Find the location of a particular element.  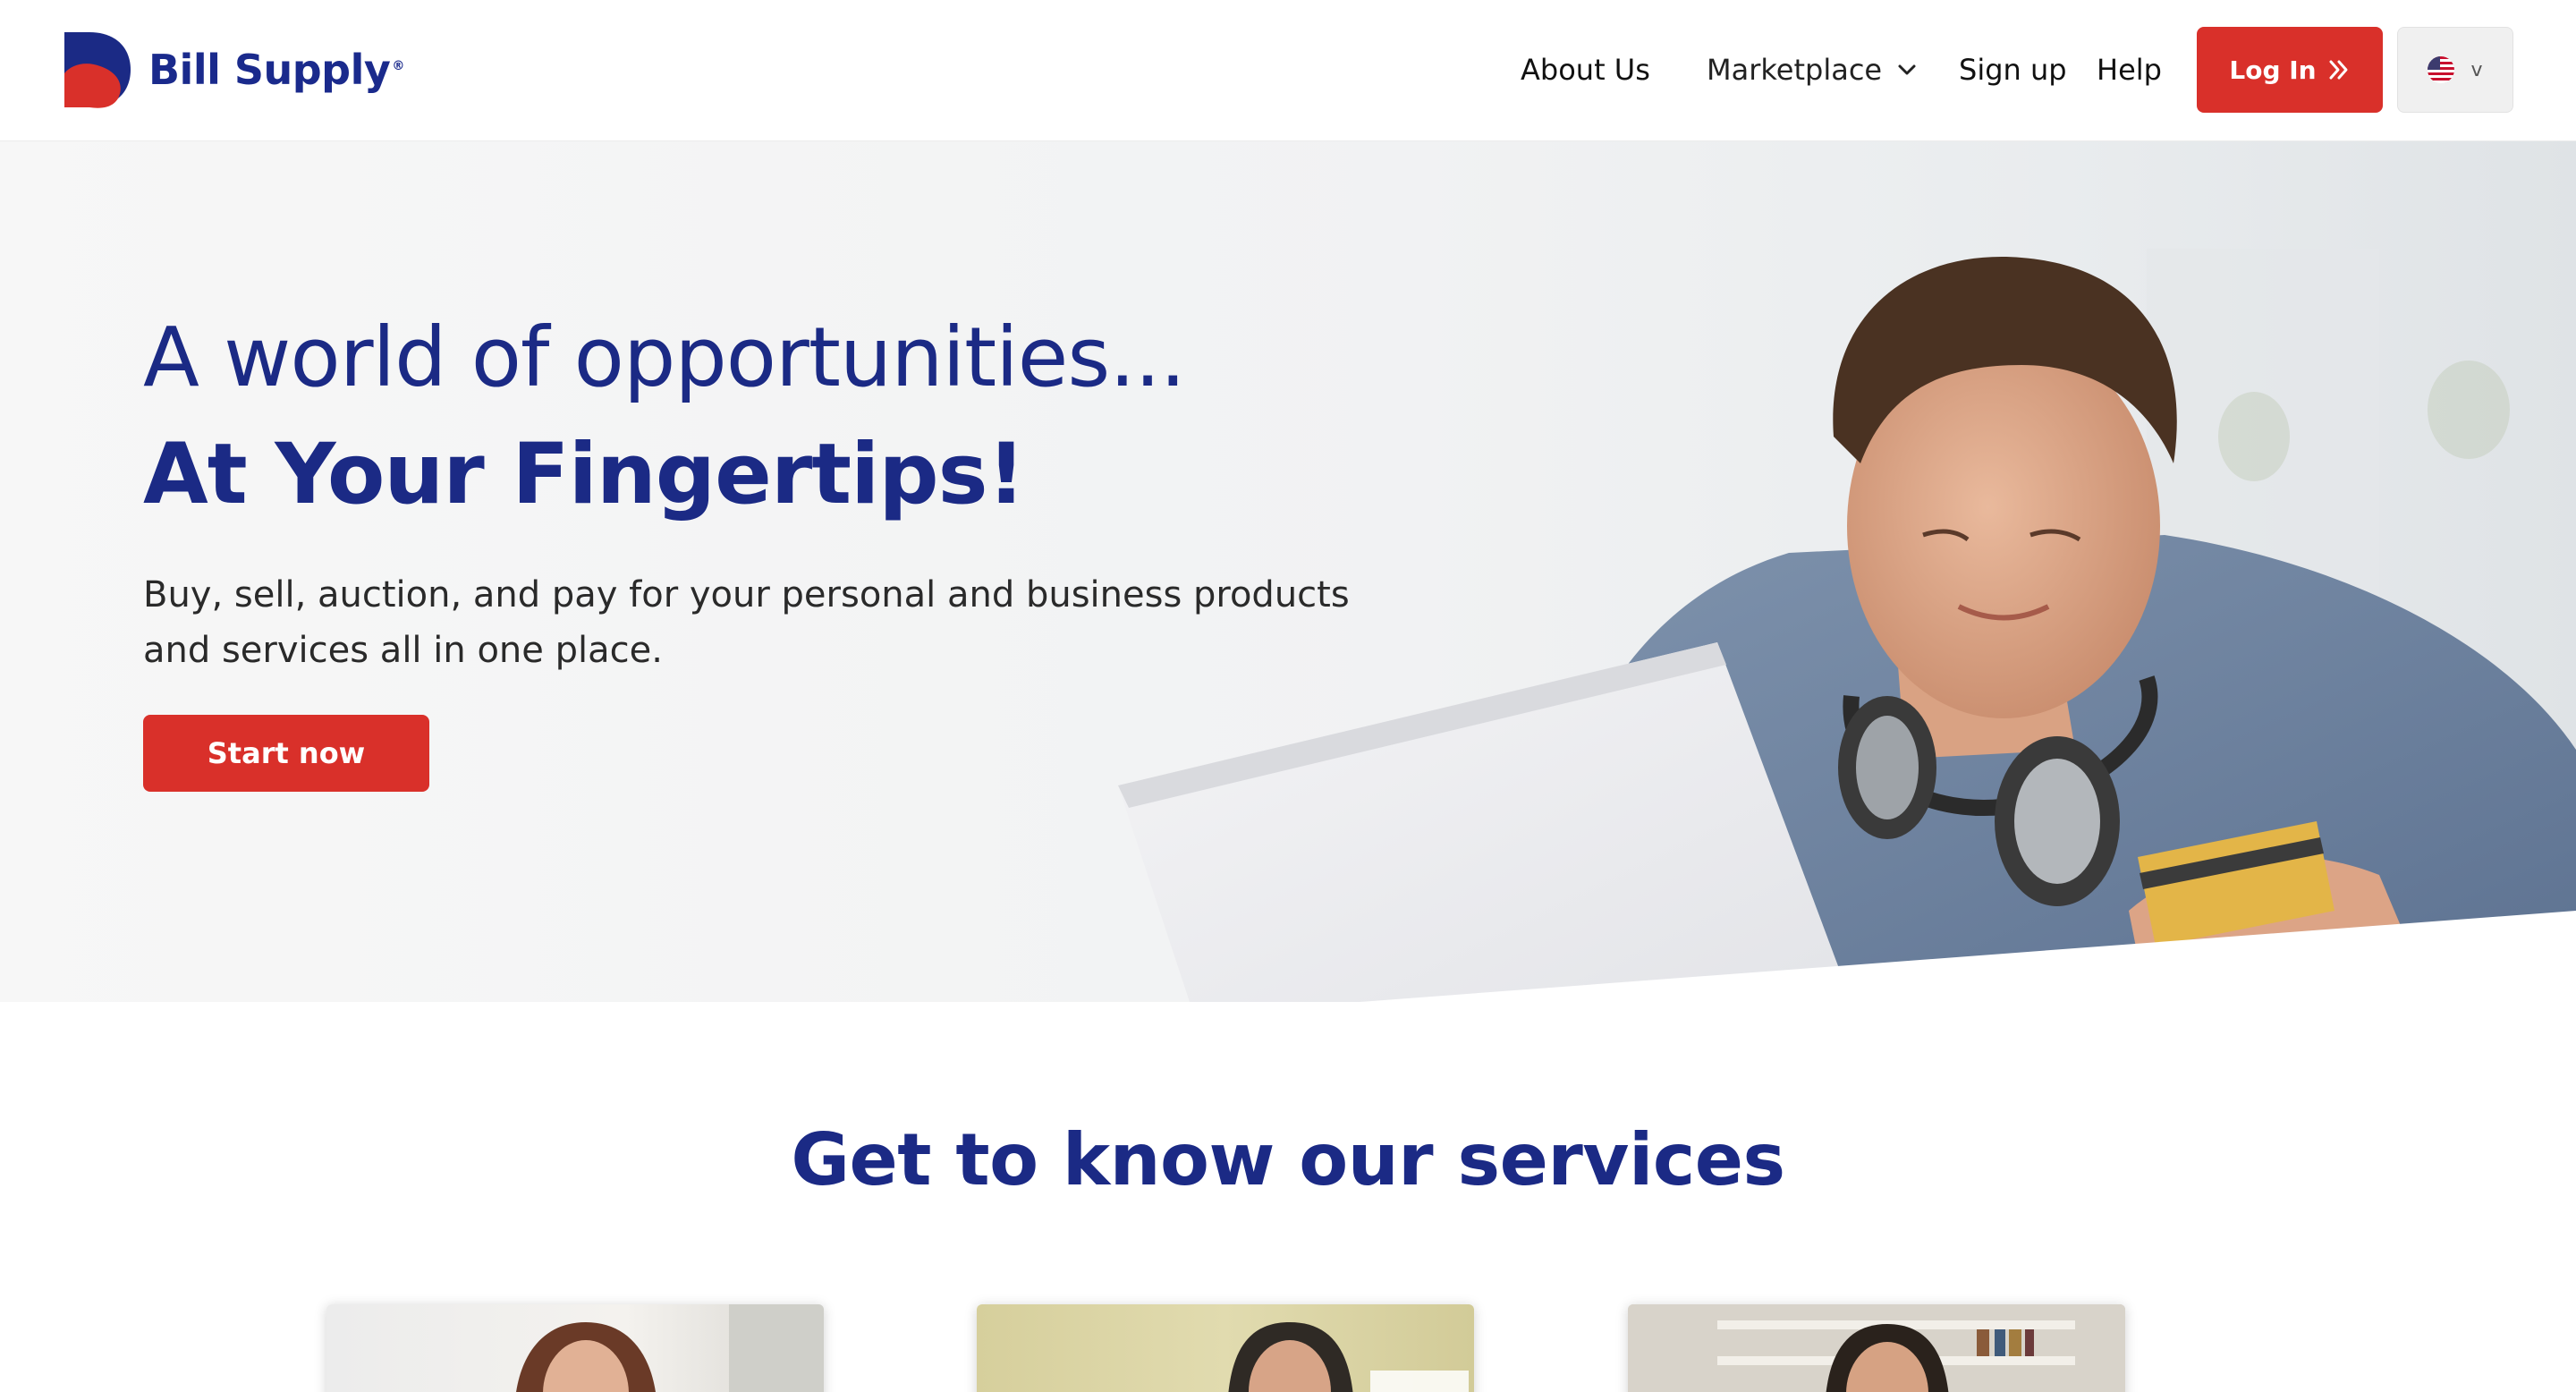

logo-mark-icon is located at coordinates (97, 70).